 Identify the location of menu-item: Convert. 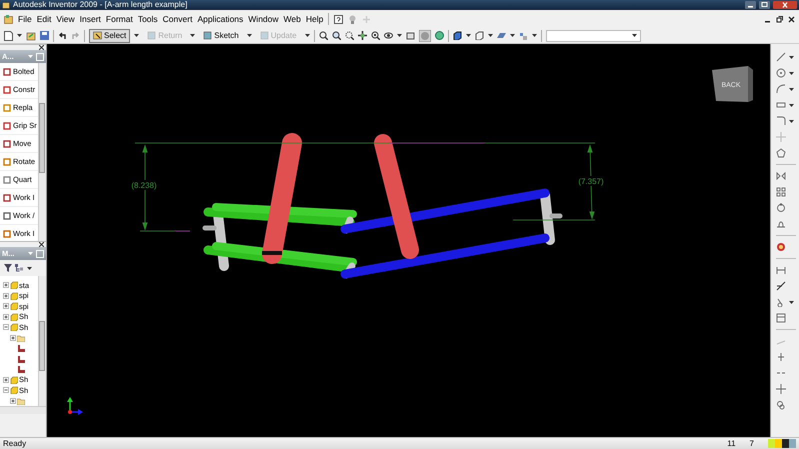
(177, 19).